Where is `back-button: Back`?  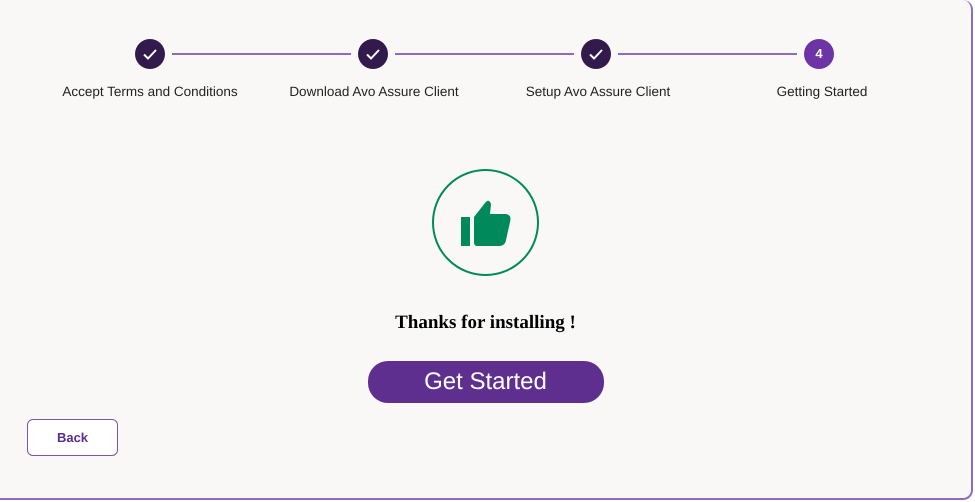
back-button: Back is located at coordinates (72, 437).